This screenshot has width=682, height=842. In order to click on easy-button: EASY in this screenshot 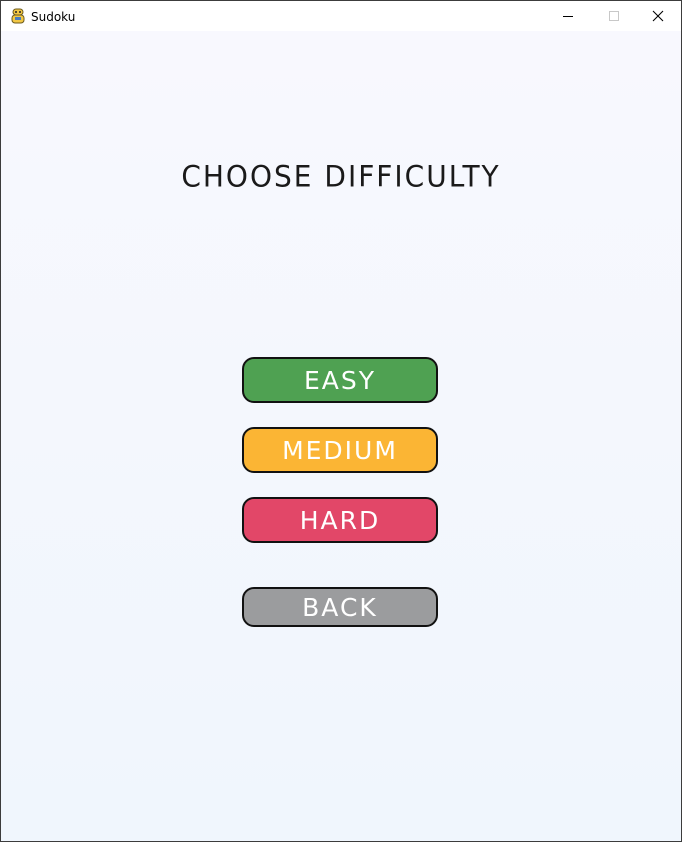, I will do `click(340, 380)`.